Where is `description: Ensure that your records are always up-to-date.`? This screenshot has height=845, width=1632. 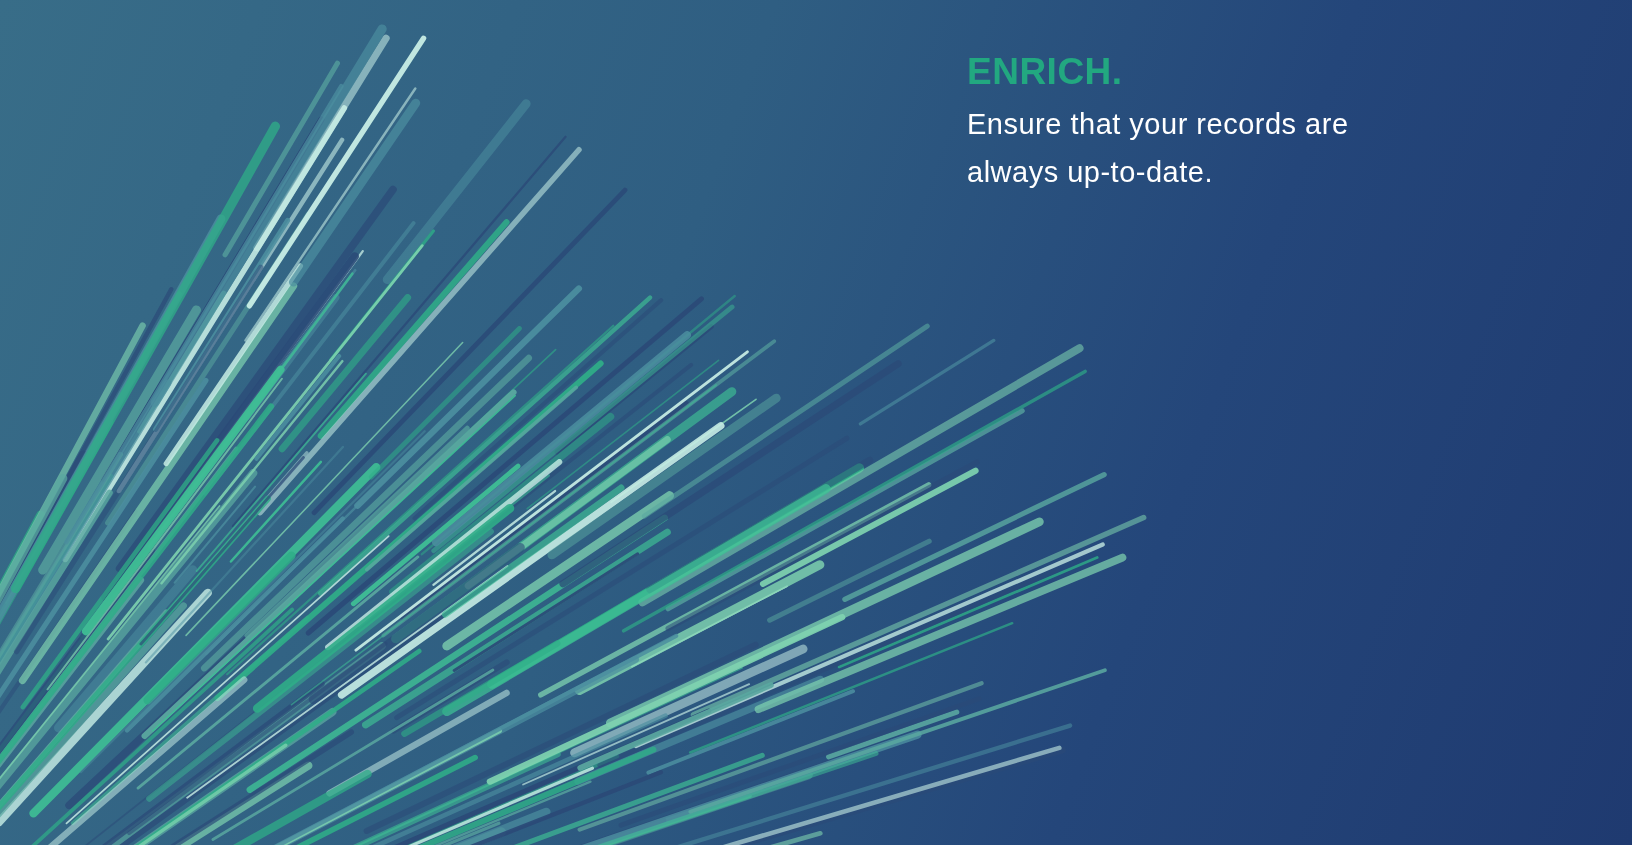 description: Ensure that your records are always up-to-date. is located at coordinates (1158, 148).